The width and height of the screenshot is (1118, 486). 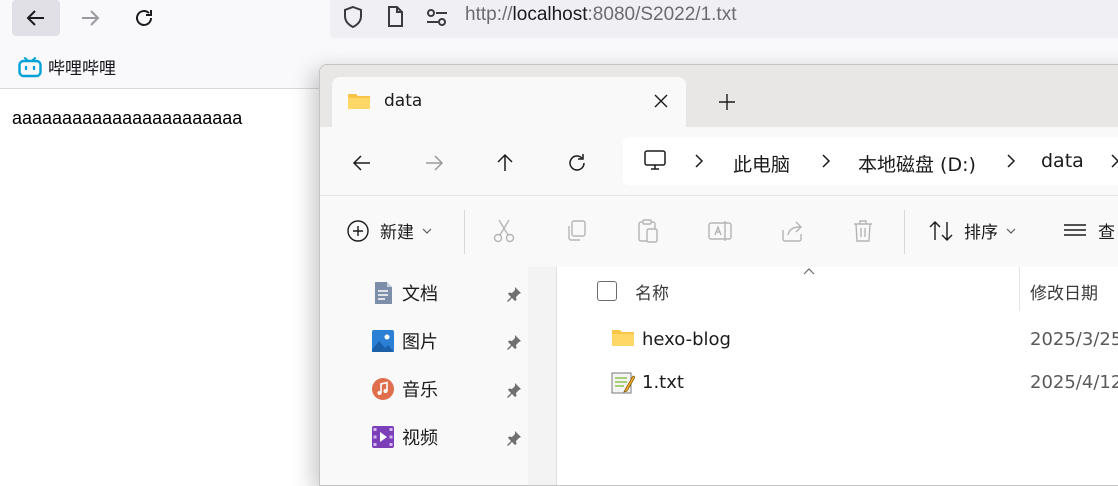 What do you see at coordinates (383, 389) in the screenshot?
I see `music-icon` at bounding box center [383, 389].